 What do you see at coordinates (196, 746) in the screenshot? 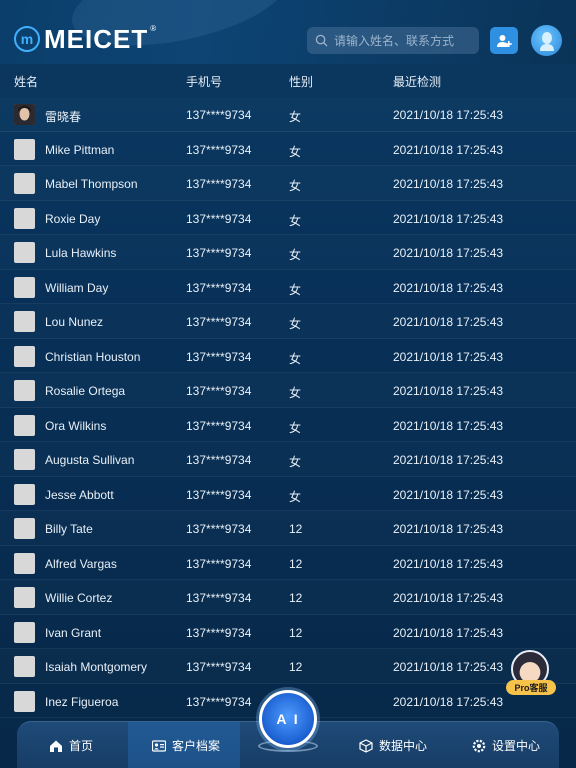
I see `nav-customers-label: 客户档案` at bounding box center [196, 746].